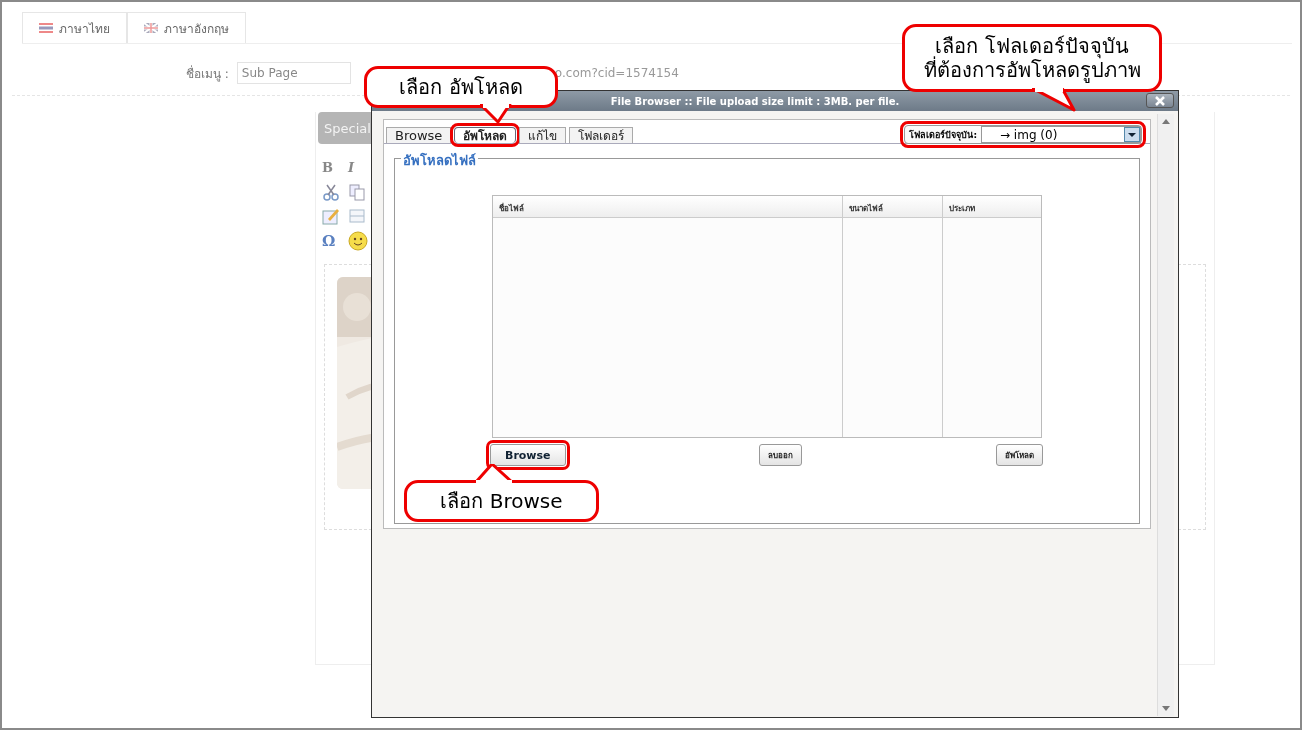 This screenshot has width=1302, height=730. What do you see at coordinates (943, 135) in the screenshot?
I see `folder-label: โฟลเดอร์ปัจจุบัน:` at bounding box center [943, 135].